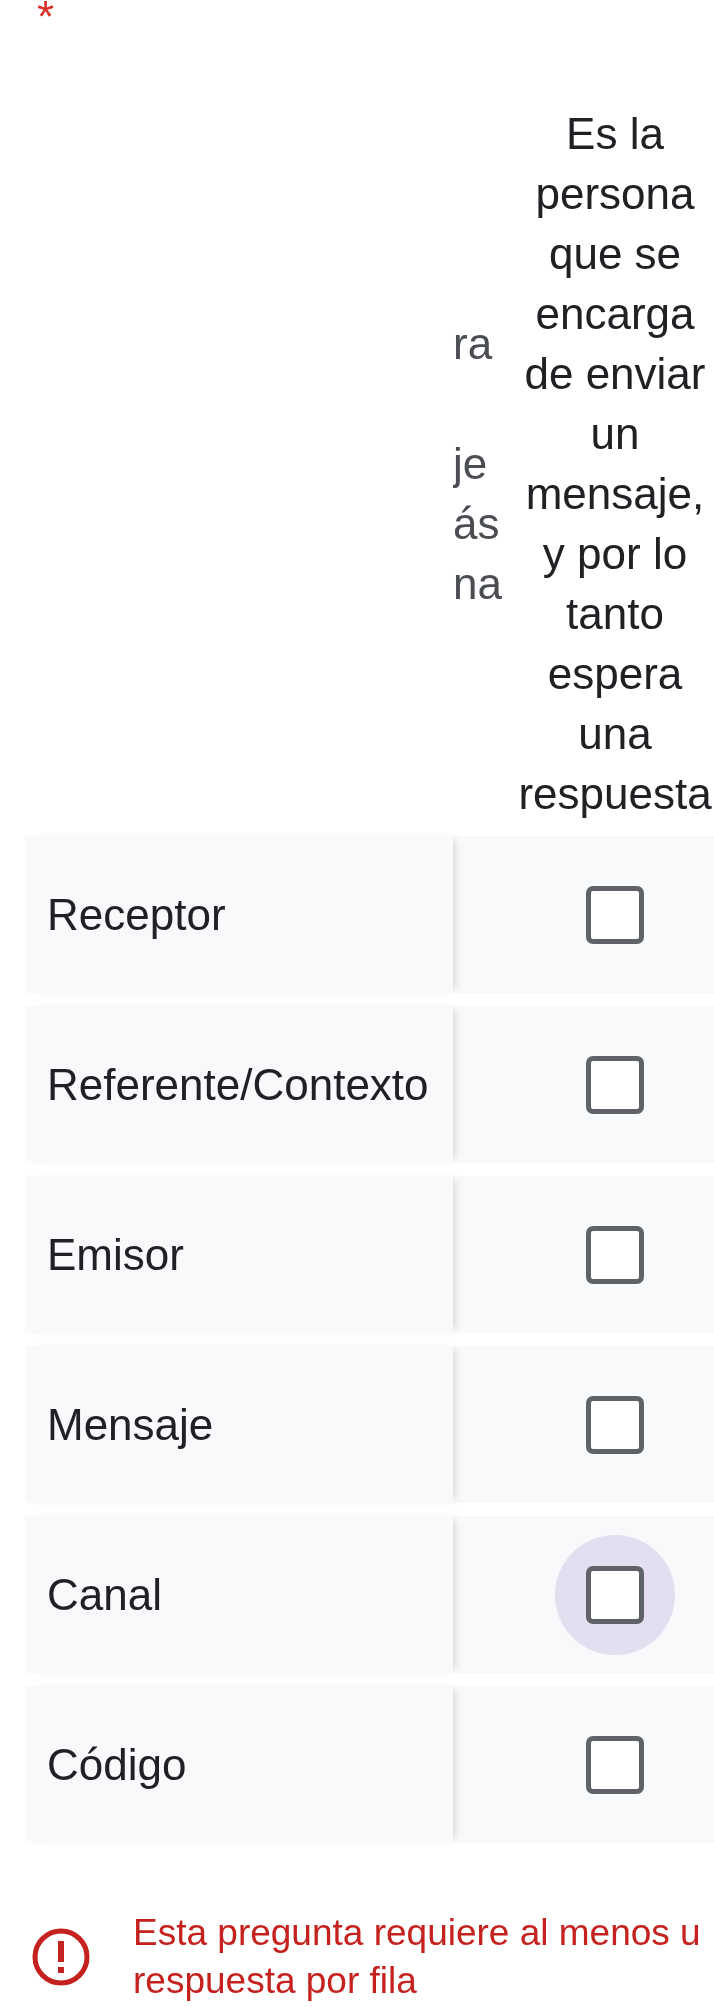 This screenshot has height=2007, width=714. Describe the element at coordinates (473, 344) in the screenshot. I see `column-header-fragment: ra` at that location.